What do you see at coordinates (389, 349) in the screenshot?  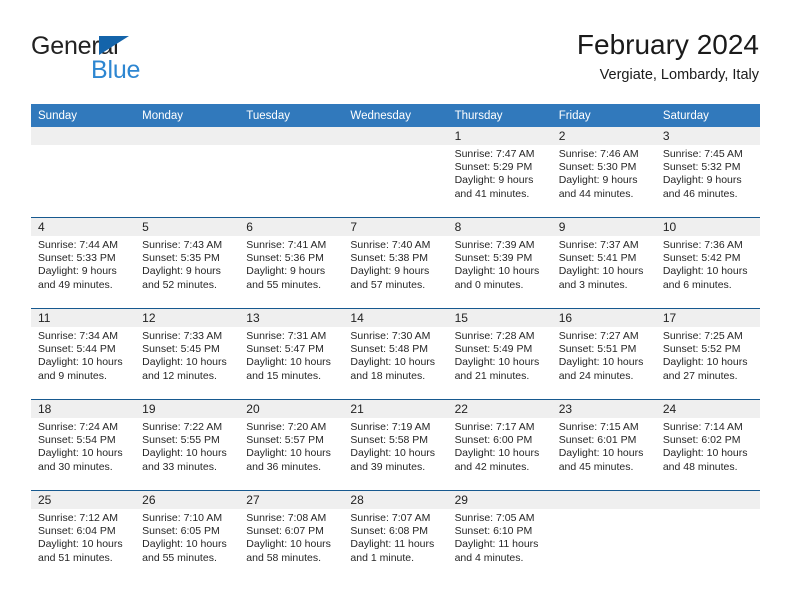 I see `sunset-text: Sunset: 5:48 PM` at bounding box center [389, 349].